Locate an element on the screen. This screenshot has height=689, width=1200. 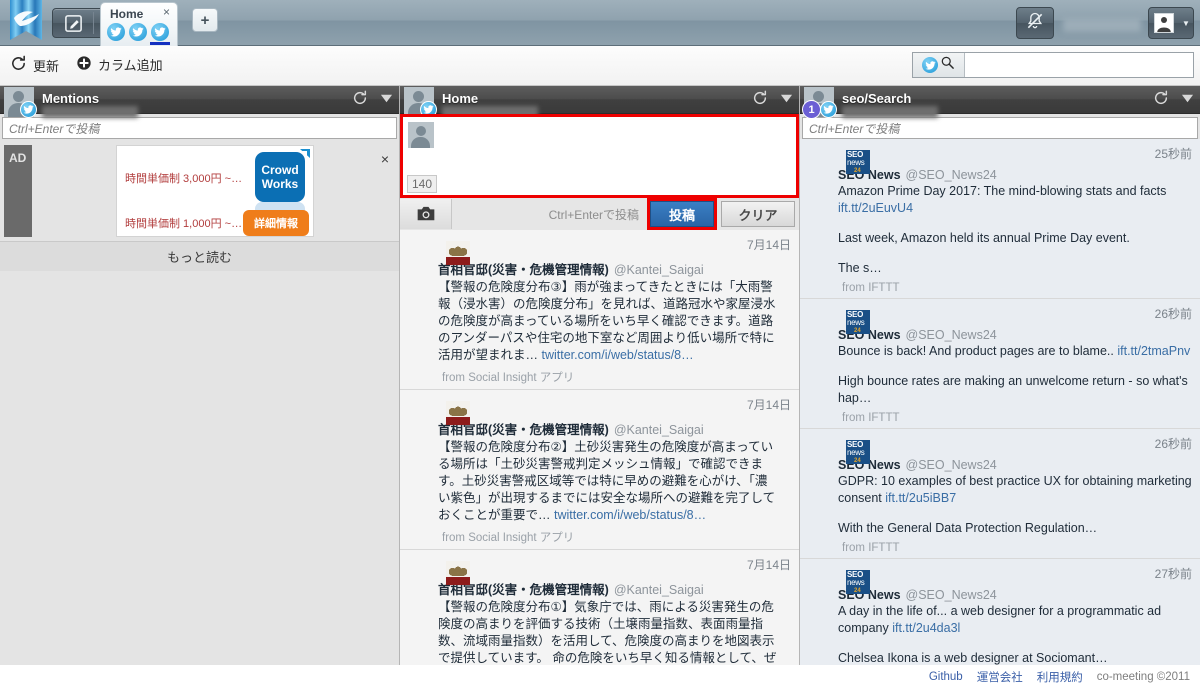
search-icon is located at coordinates (947, 65).